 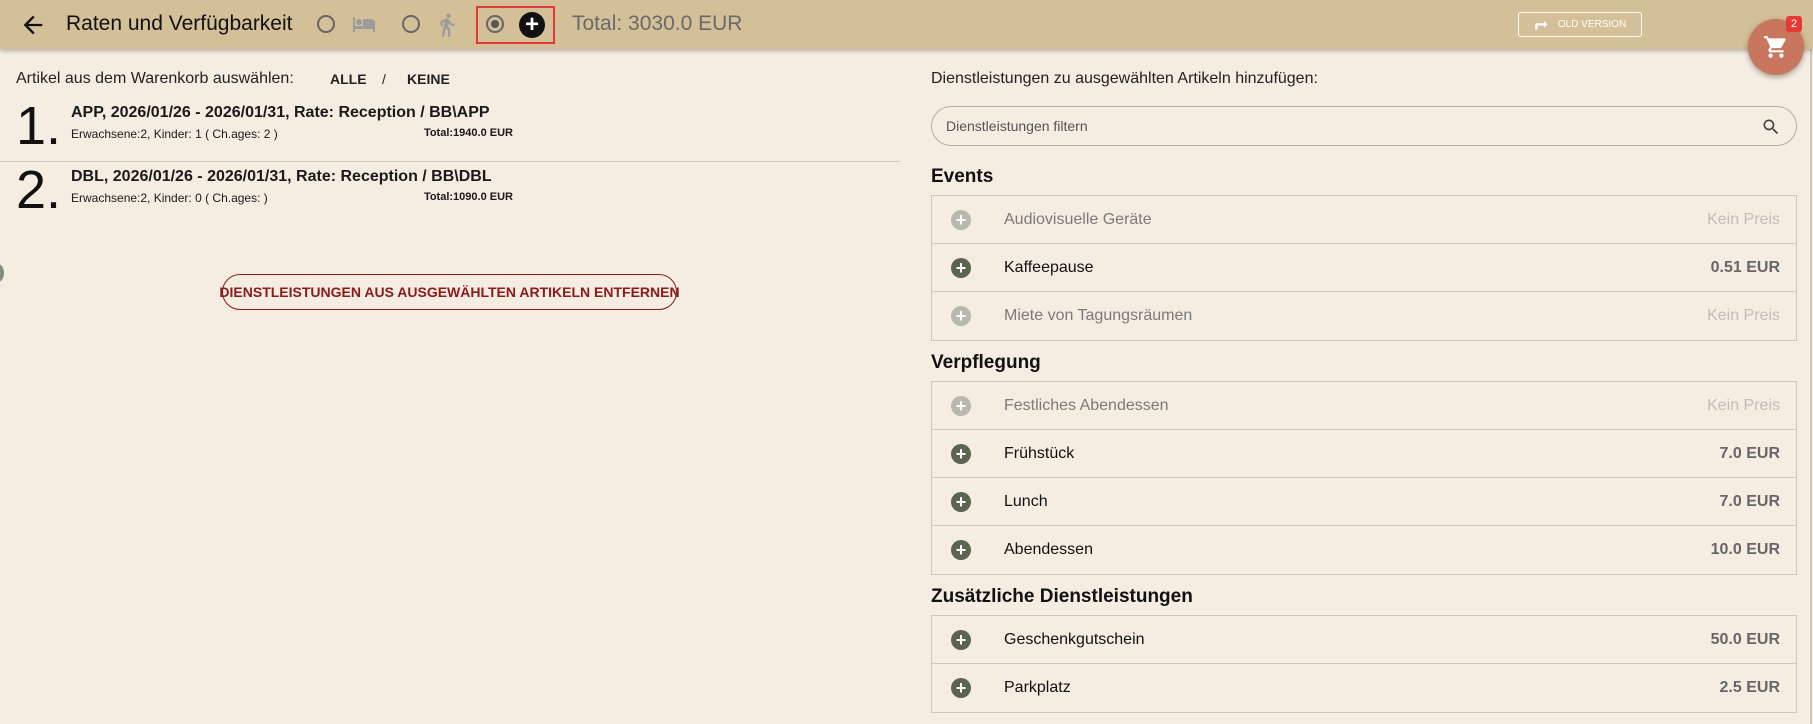 What do you see at coordinates (1364, 688) in the screenshot?
I see `service-row: + Parkplatz 2.5 EUR` at bounding box center [1364, 688].